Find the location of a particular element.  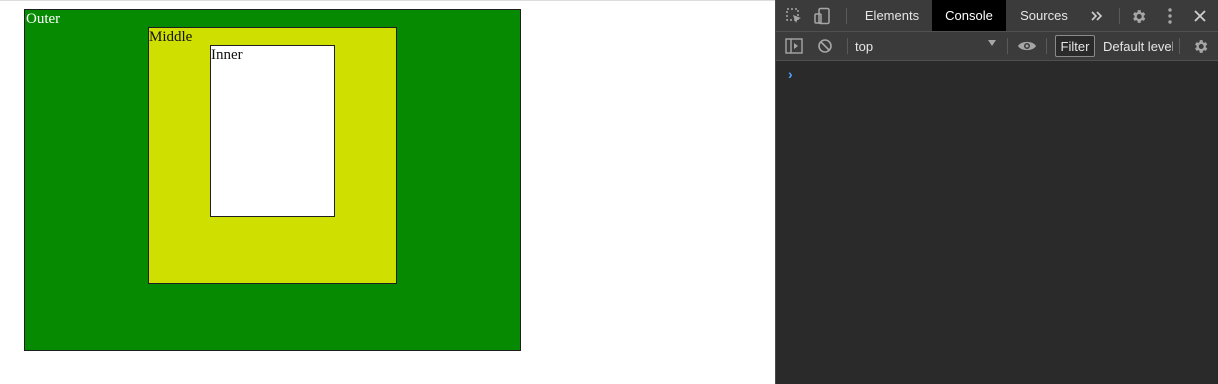

devtools-tabbar: Elements Console Sources is located at coordinates (997, 16).